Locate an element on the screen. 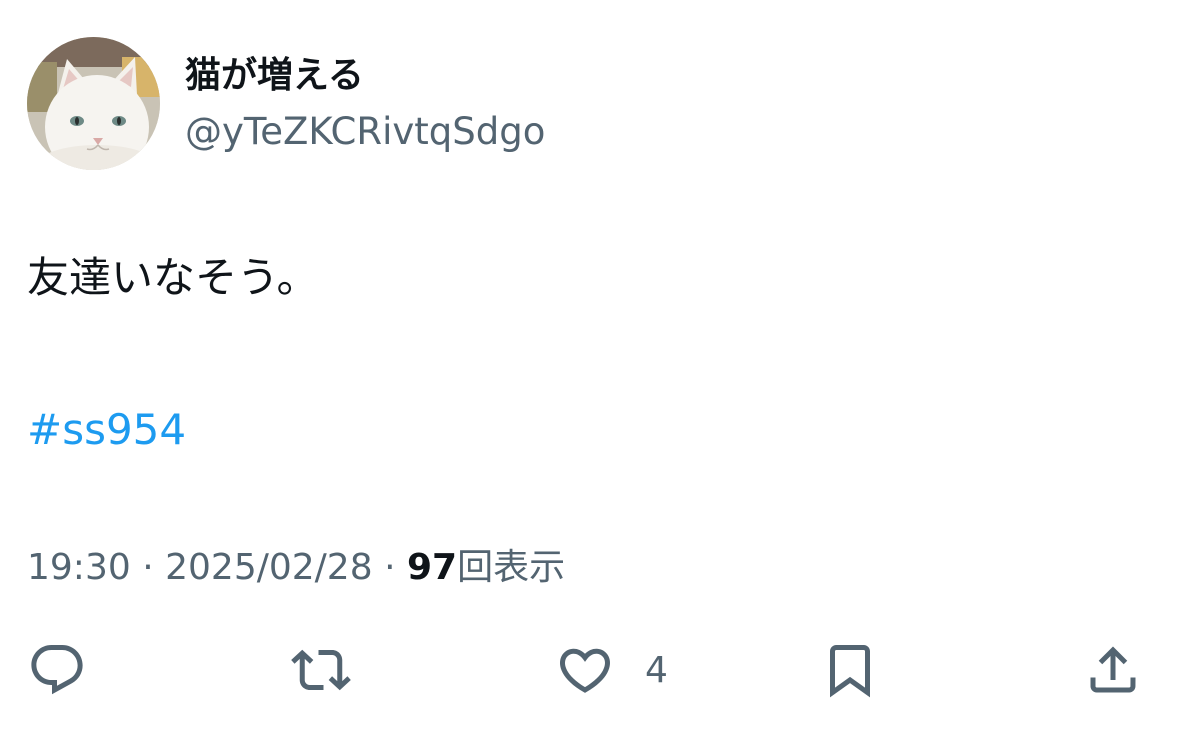 The width and height of the screenshot is (1179, 732). views-label: 回表示 is located at coordinates (511, 567).